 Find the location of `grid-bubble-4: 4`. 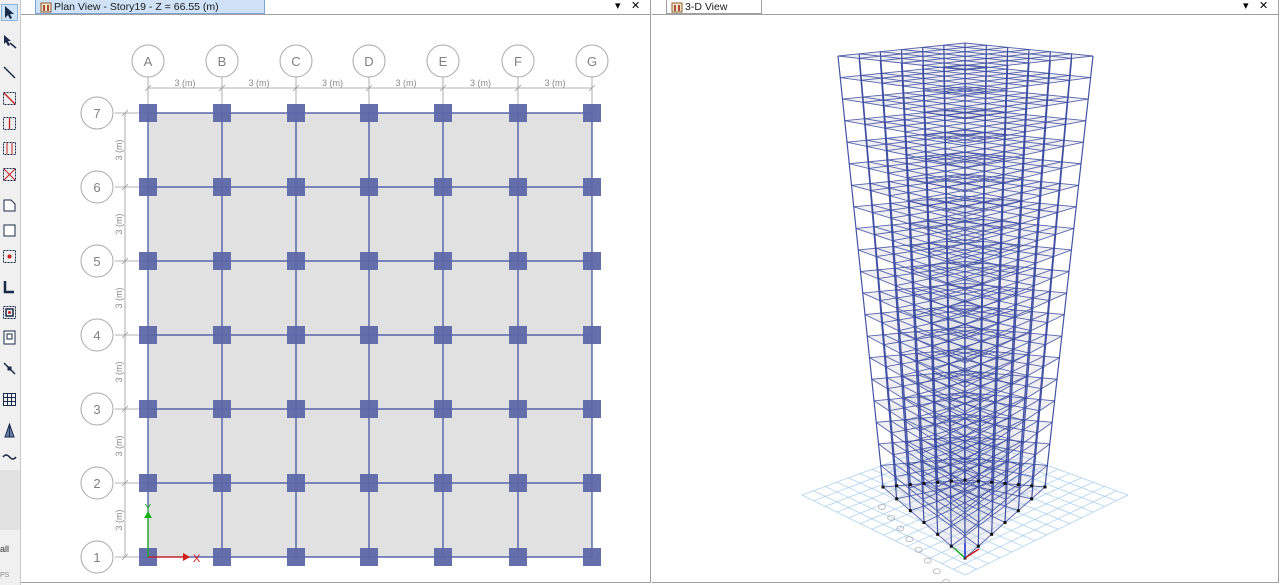

grid-bubble-4: 4 is located at coordinates (97, 335).